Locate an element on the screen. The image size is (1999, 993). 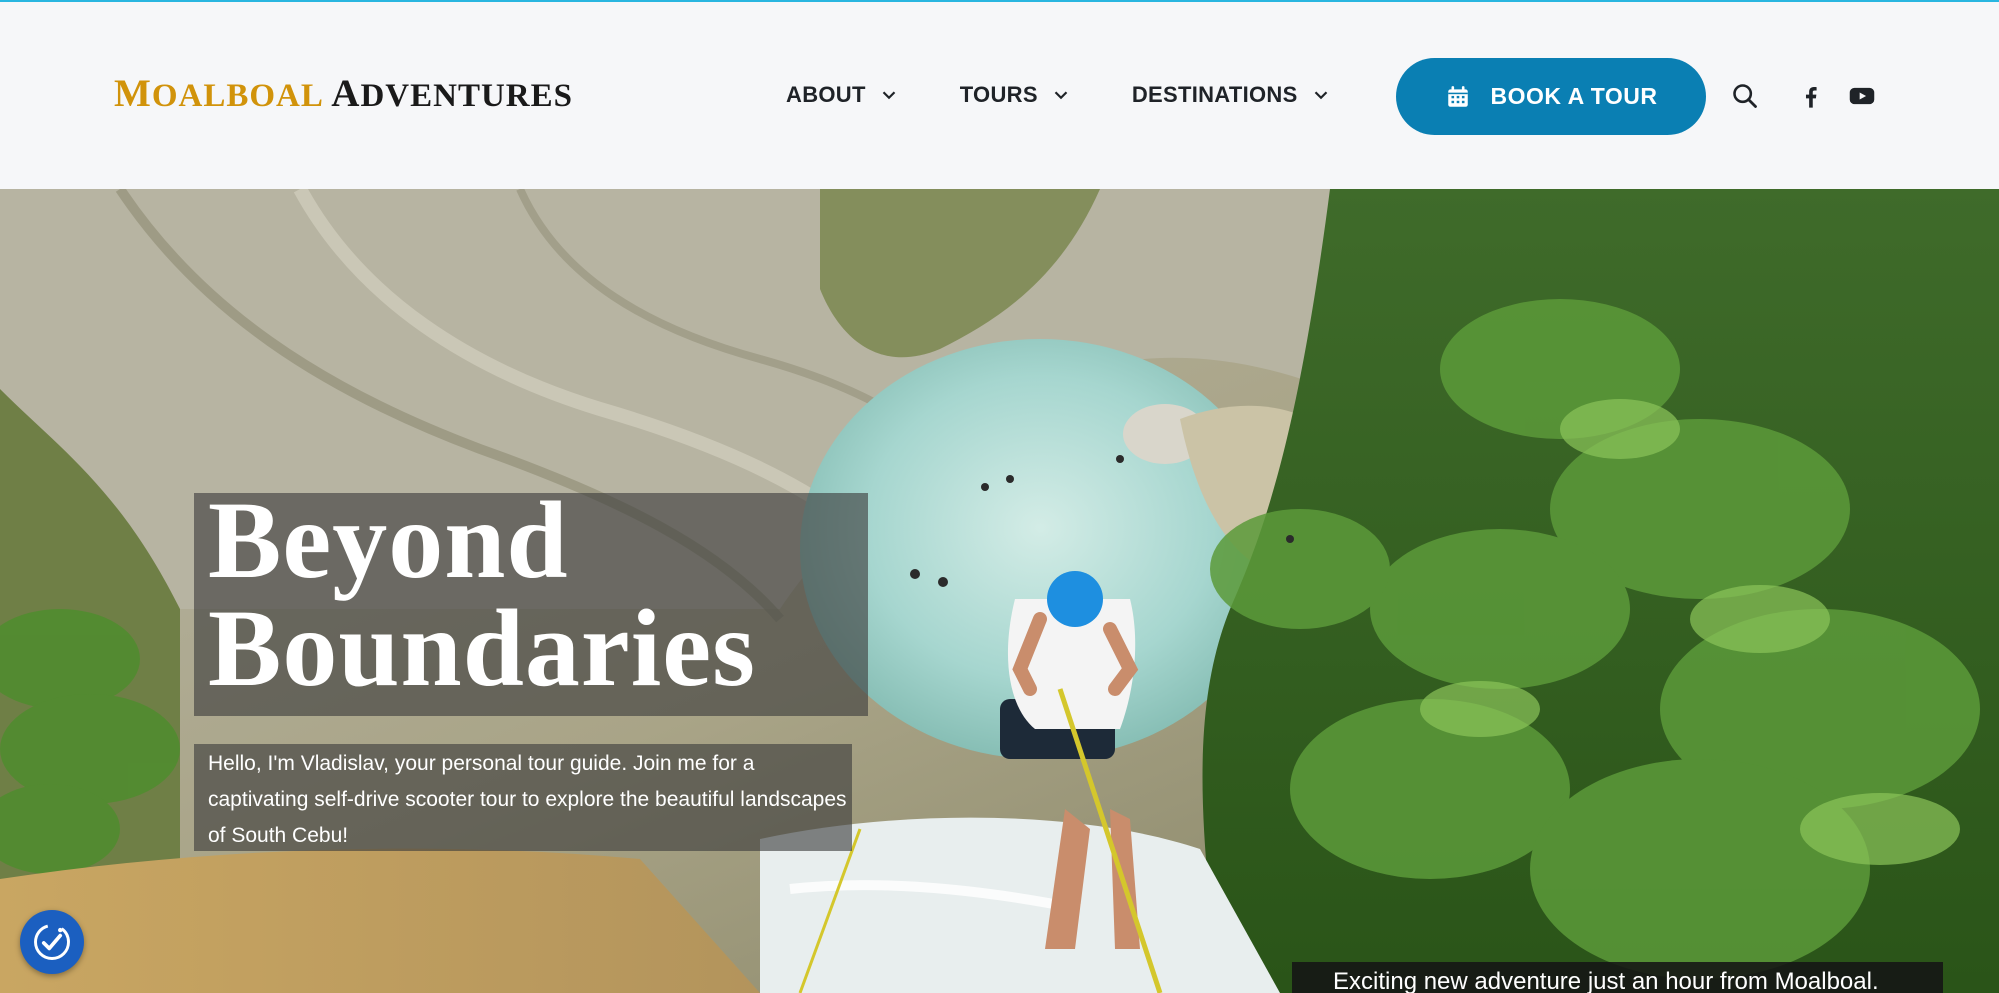
accessibility-icon is located at coordinates (52, 942).